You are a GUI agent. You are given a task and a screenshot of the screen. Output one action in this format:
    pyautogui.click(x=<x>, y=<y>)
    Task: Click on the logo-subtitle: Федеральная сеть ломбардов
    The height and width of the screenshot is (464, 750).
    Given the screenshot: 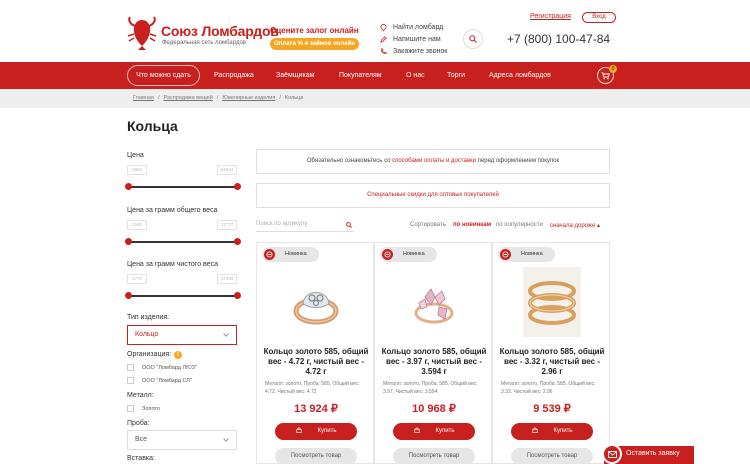 What is the action you would take?
    pyautogui.click(x=204, y=43)
    